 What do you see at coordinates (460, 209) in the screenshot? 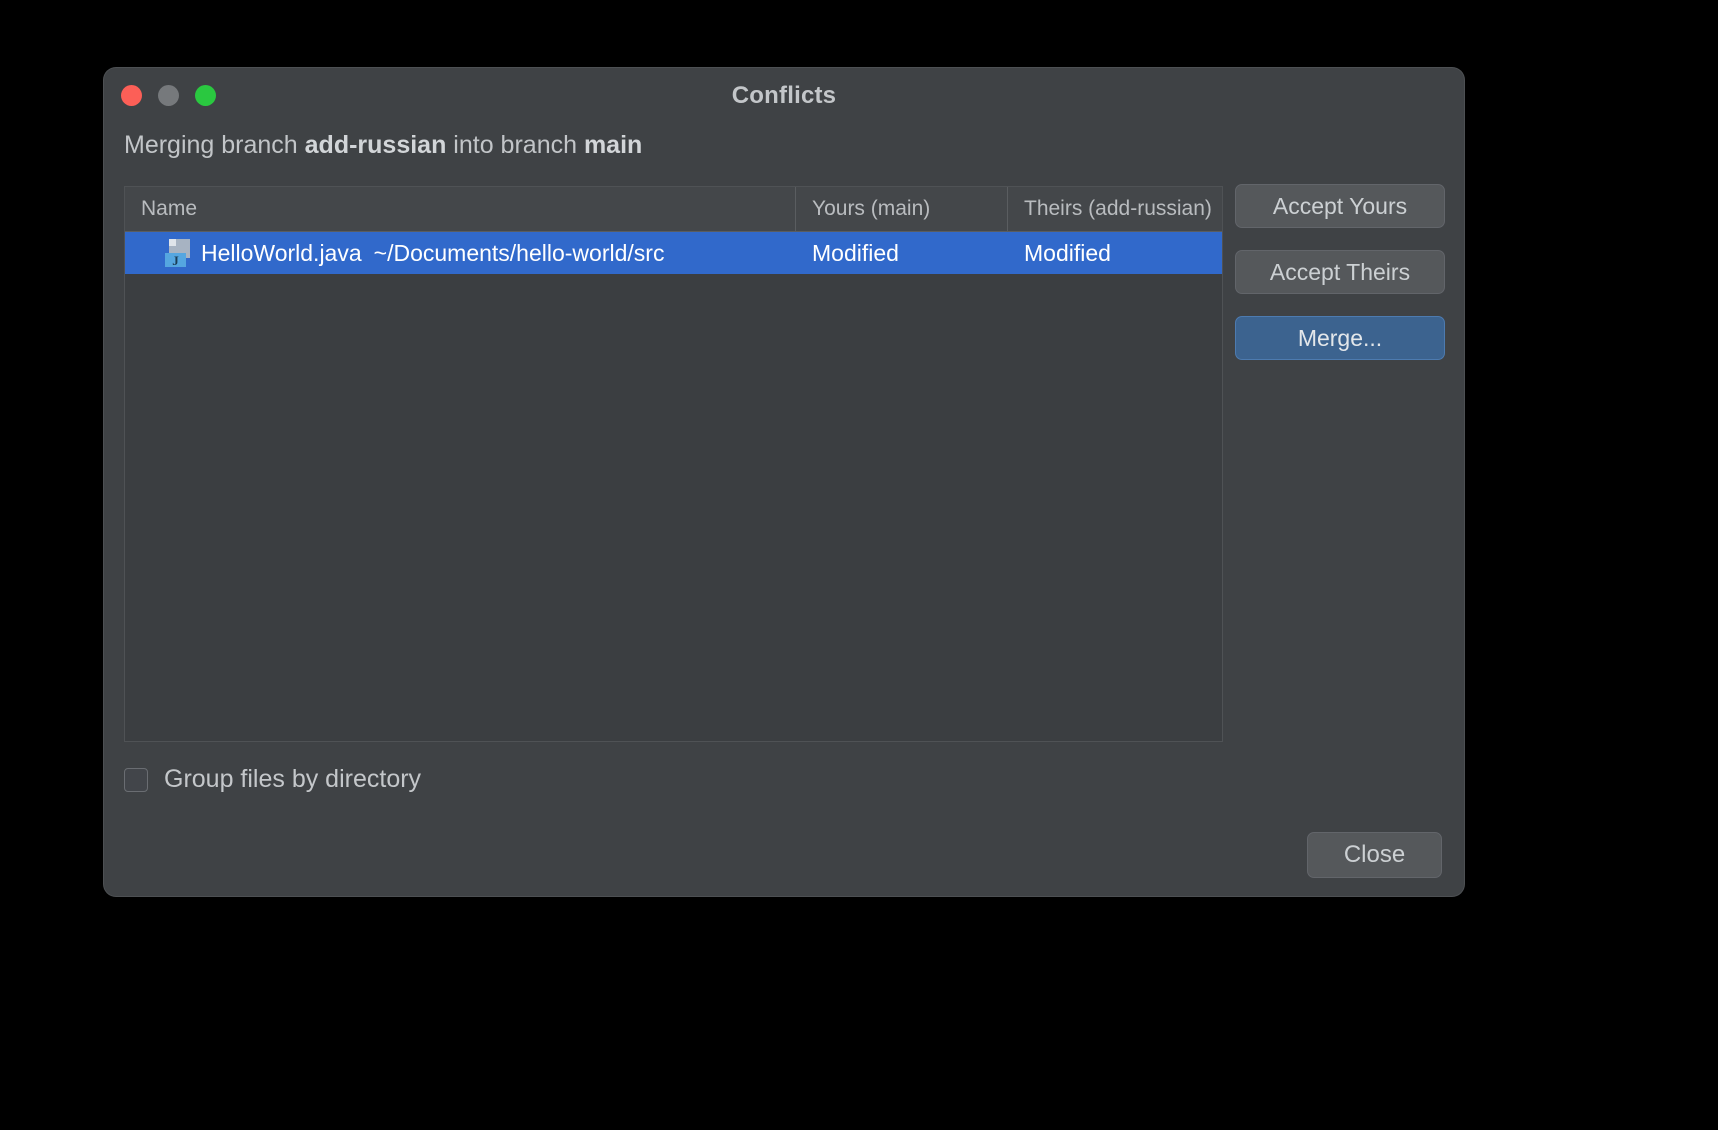
I see `column-header-name: Name` at bounding box center [460, 209].